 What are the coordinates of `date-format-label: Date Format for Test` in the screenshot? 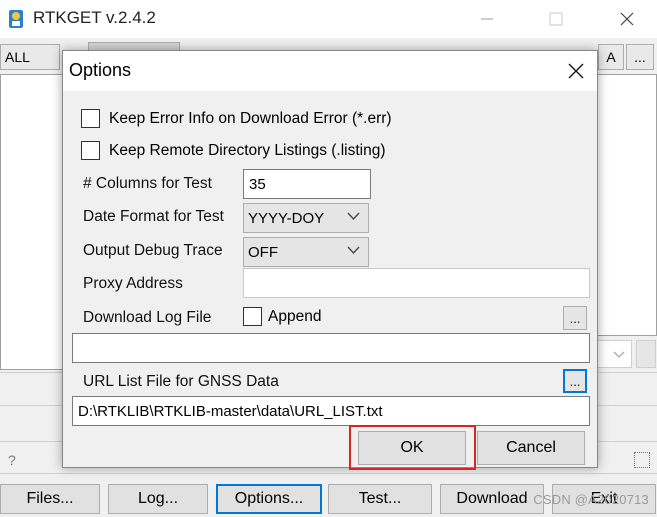 It's located at (153, 216).